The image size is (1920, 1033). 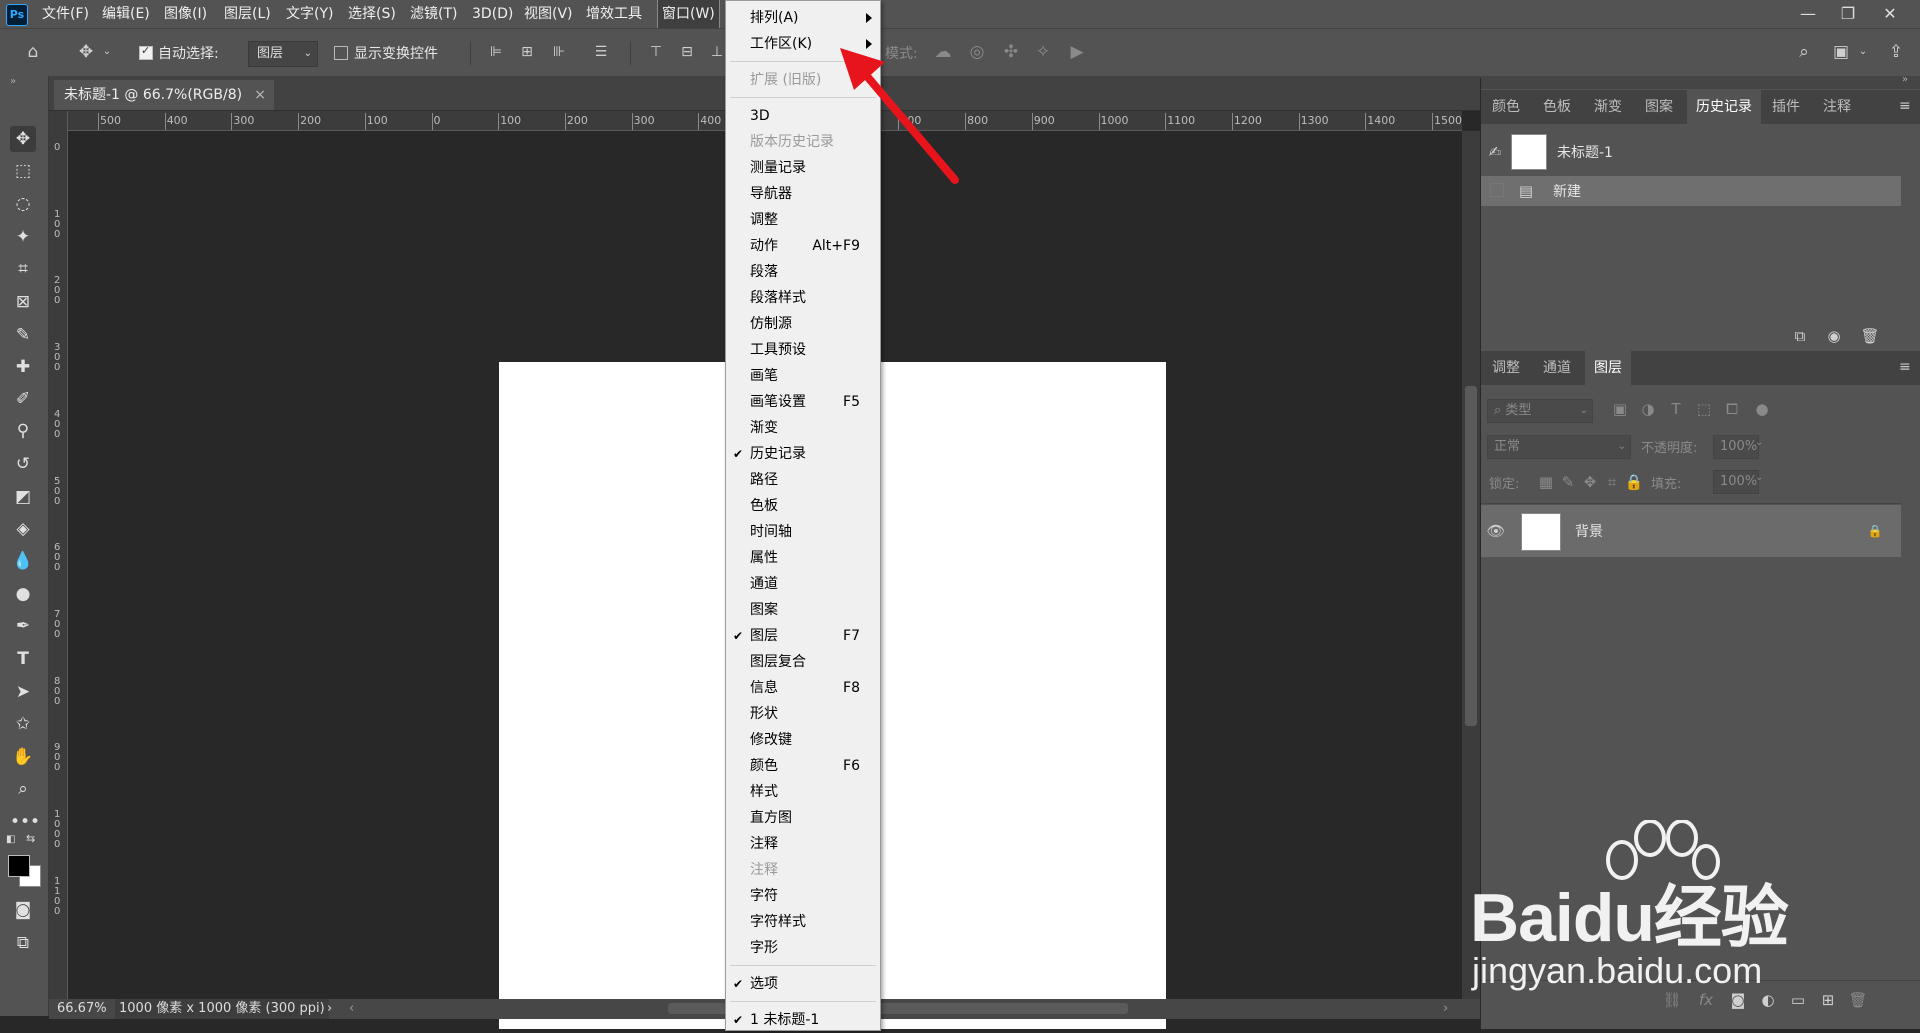 What do you see at coordinates (1659, 107) in the screenshot?
I see `panel-tab: 图案` at bounding box center [1659, 107].